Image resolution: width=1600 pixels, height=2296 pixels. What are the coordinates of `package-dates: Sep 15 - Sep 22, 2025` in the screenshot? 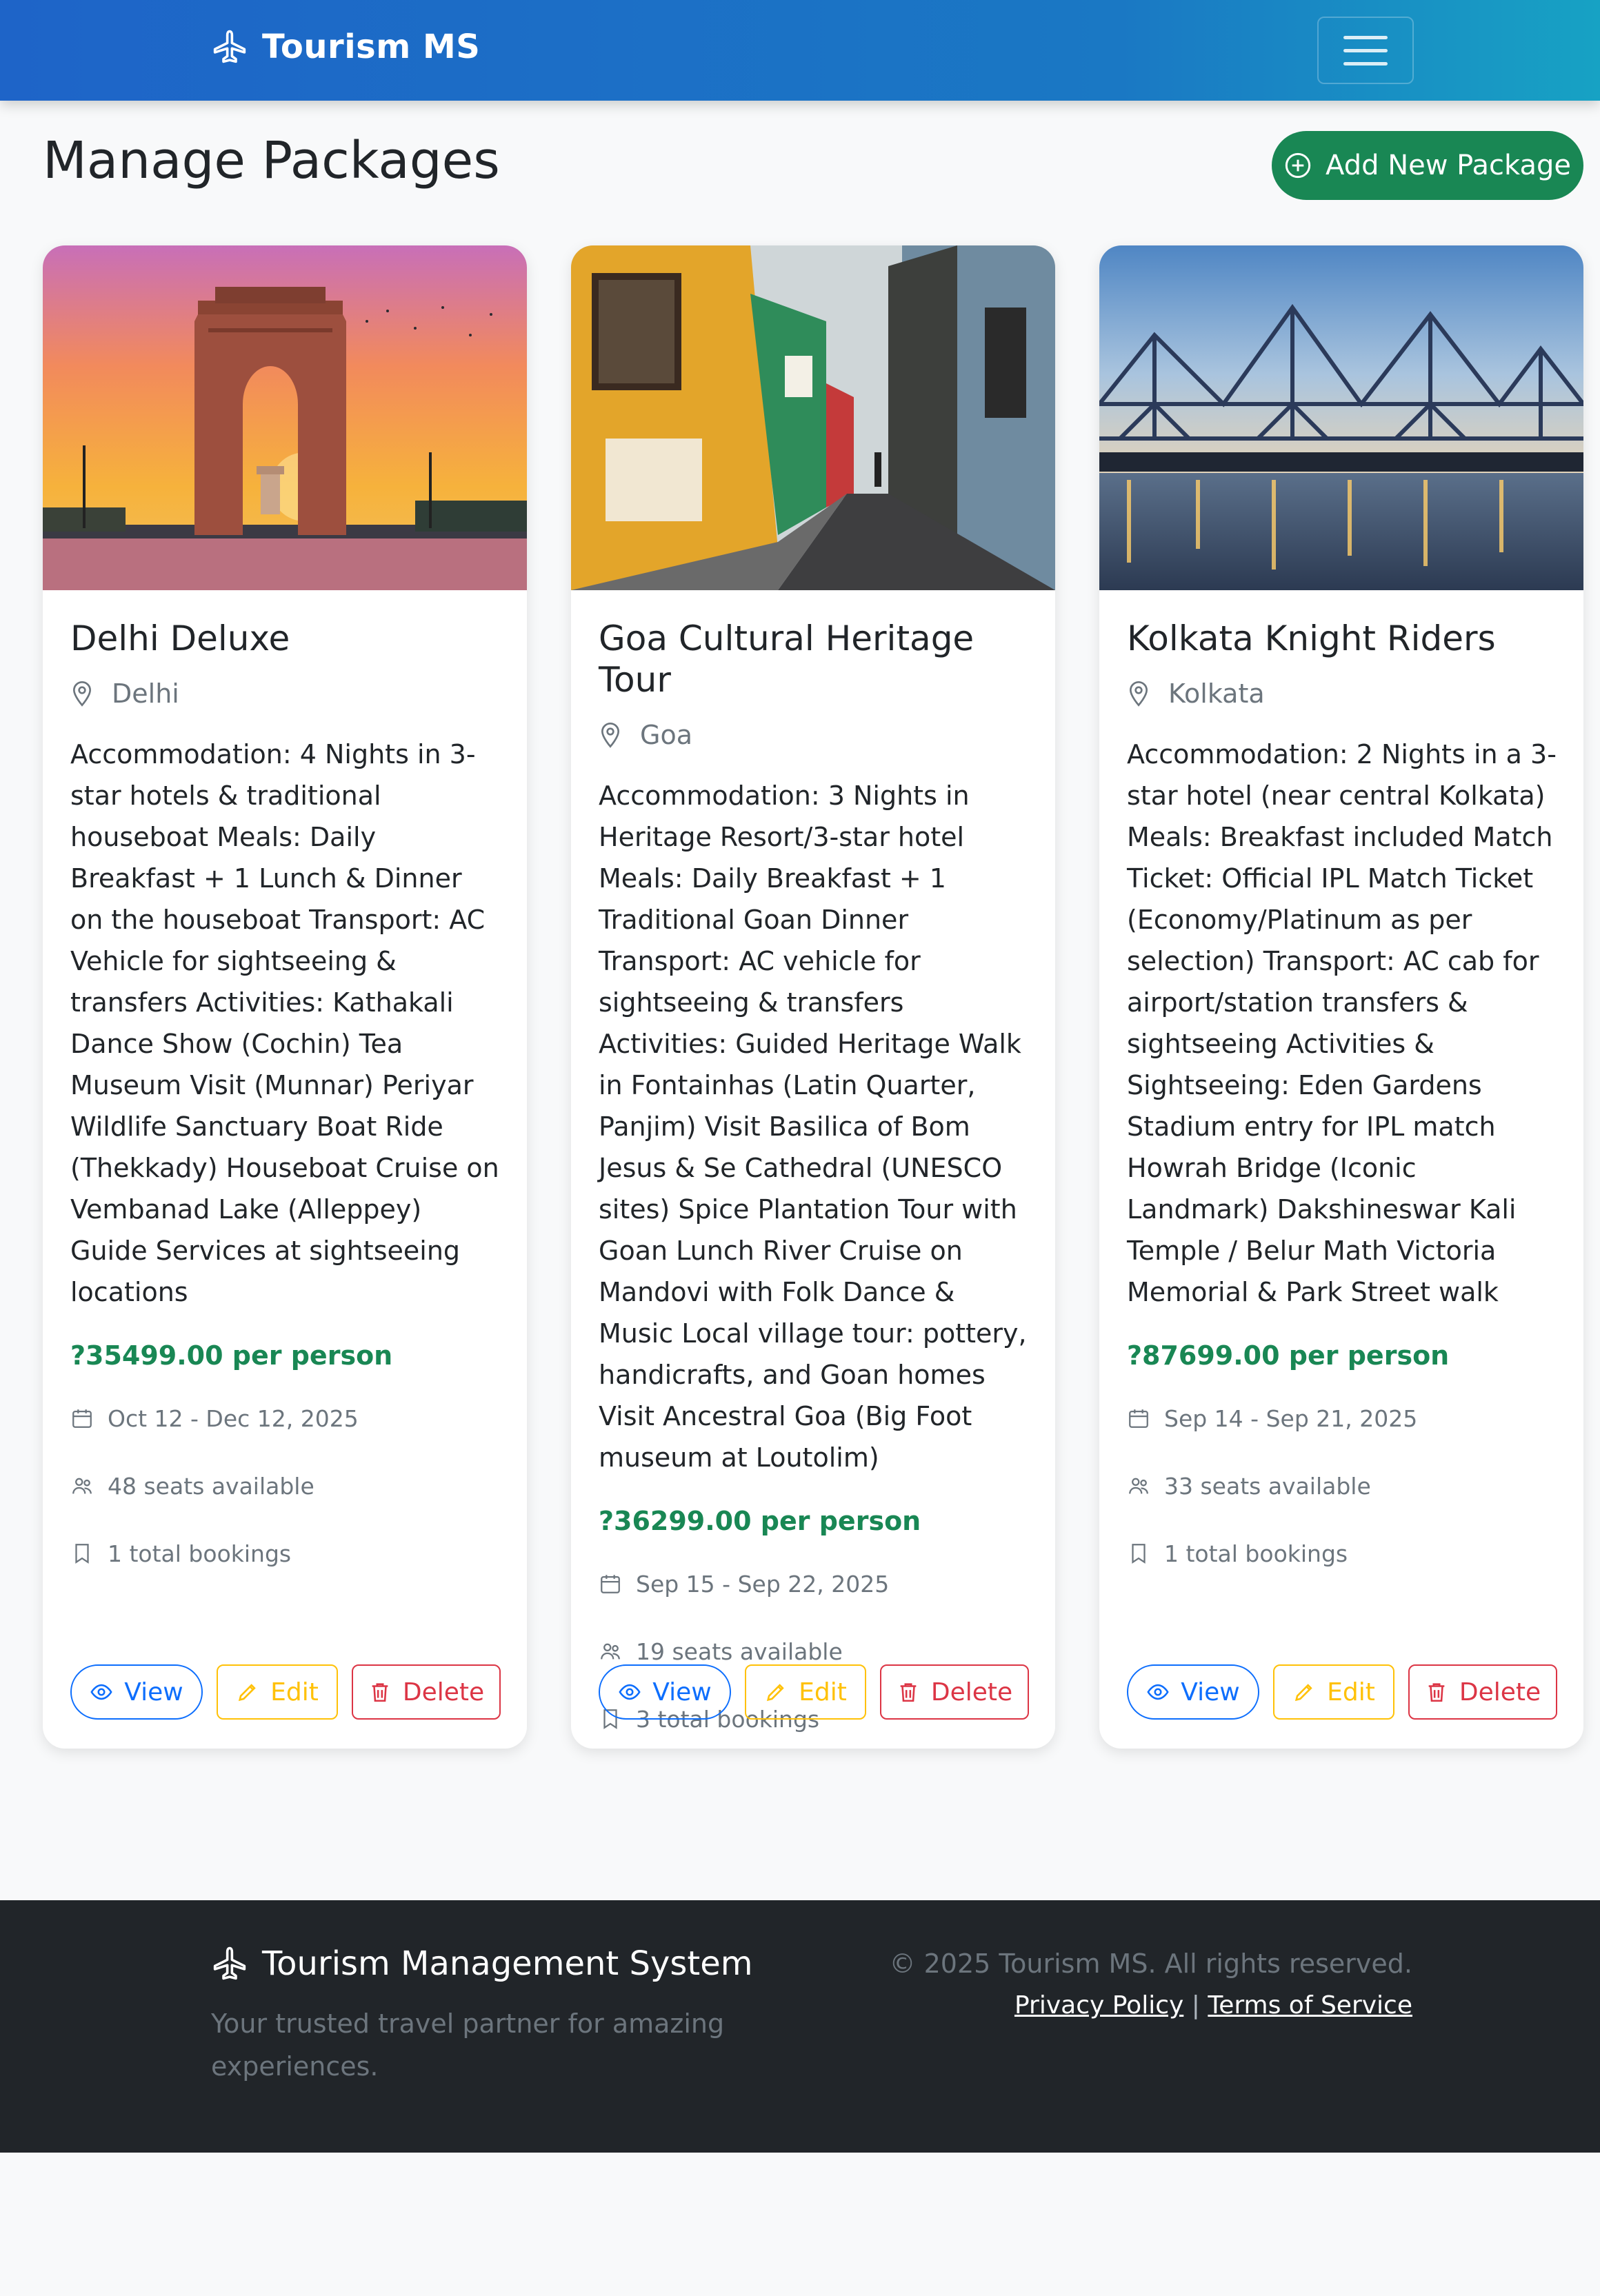 It's located at (814, 1584).